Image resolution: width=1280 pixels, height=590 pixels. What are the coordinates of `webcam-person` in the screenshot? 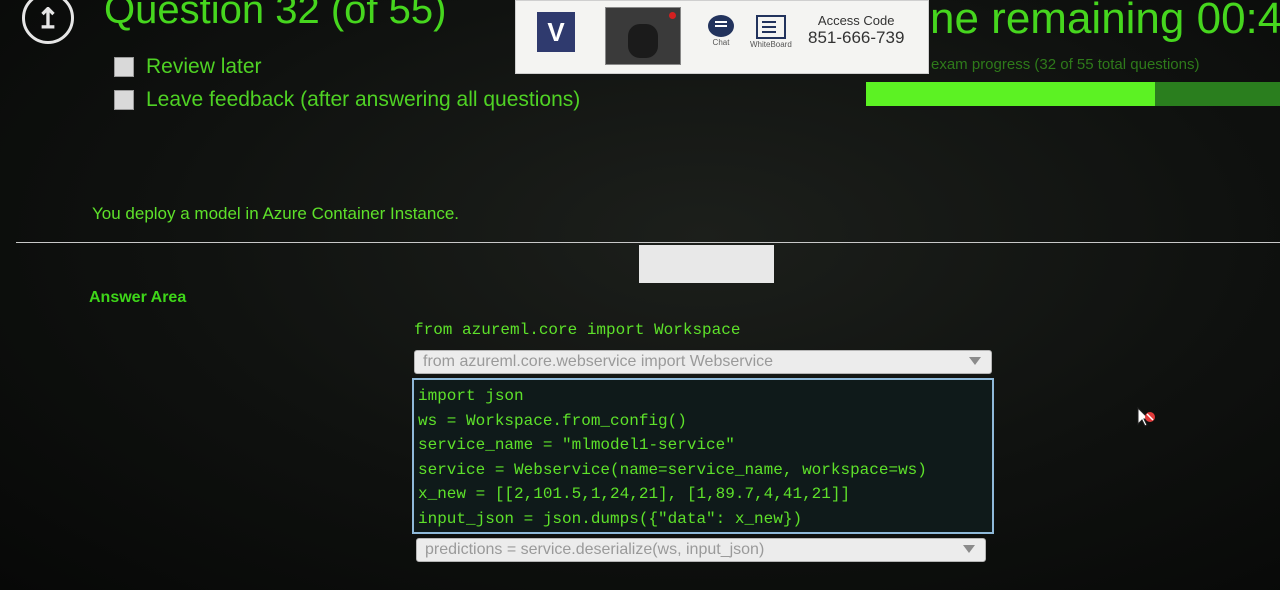 It's located at (643, 41).